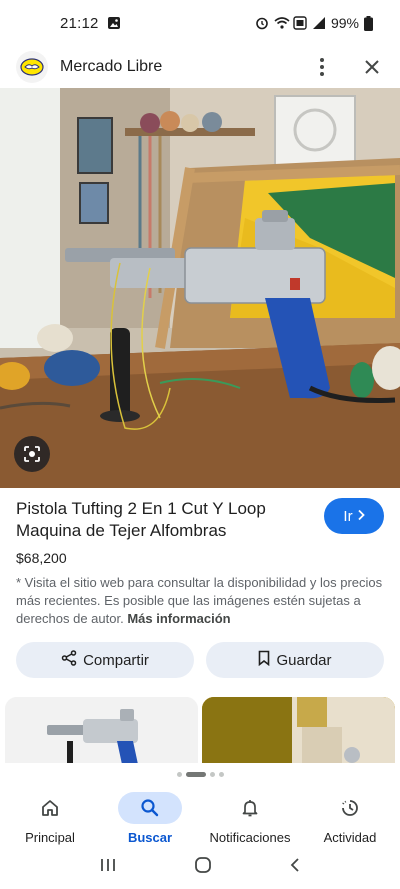 This screenshot has height=889, width=400. What do you see at coordinates (250, 837) in the screenshot?
I see `nav-label: Notificaciones` at bounding box center [250, 837].